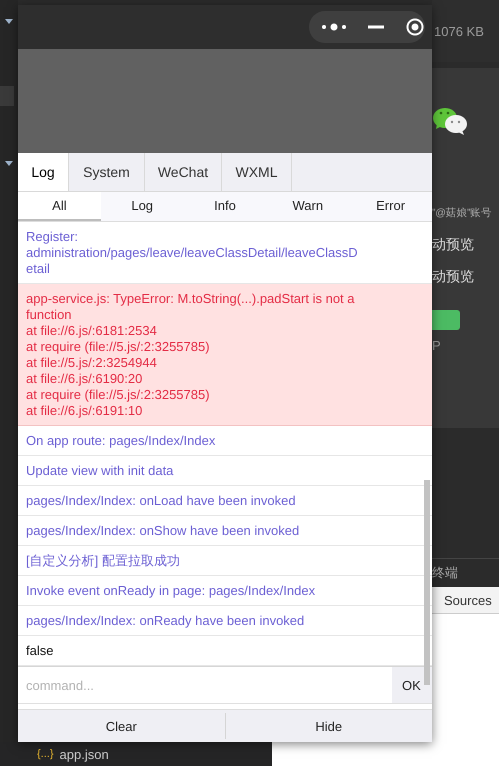 The image size is (499, 766). Describe the element at coordinates (43, 172) in the screenshot. I see `console-tab: Log` at that location.